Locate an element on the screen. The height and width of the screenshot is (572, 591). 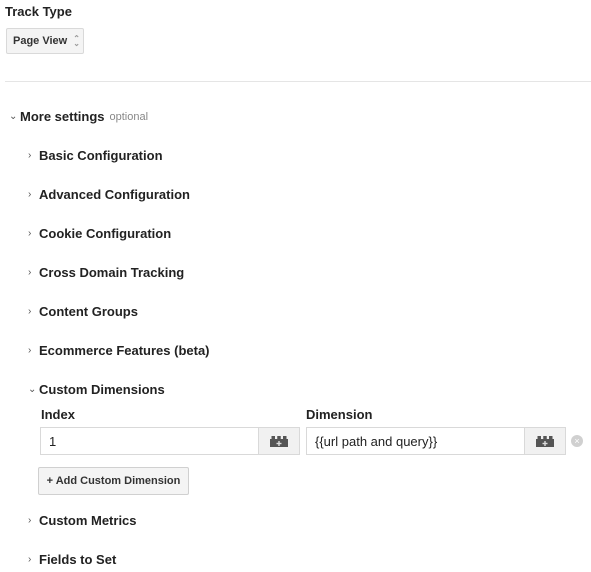
section-fields-to-set: › Fields to Set is located at coordinates (72, 559).